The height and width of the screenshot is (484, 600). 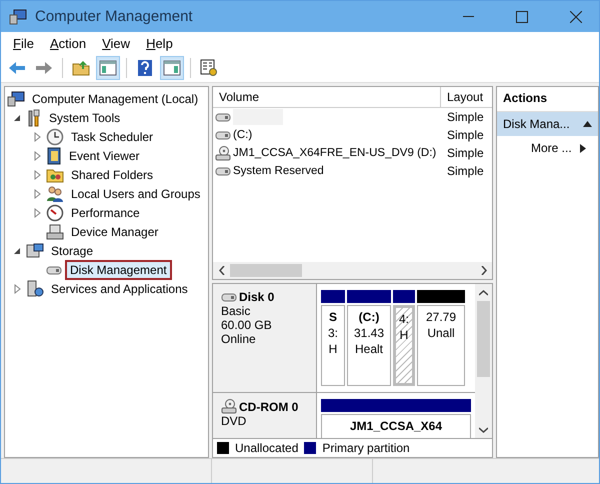 I want to click on partition: 4: H, so click(x=404, y=345).